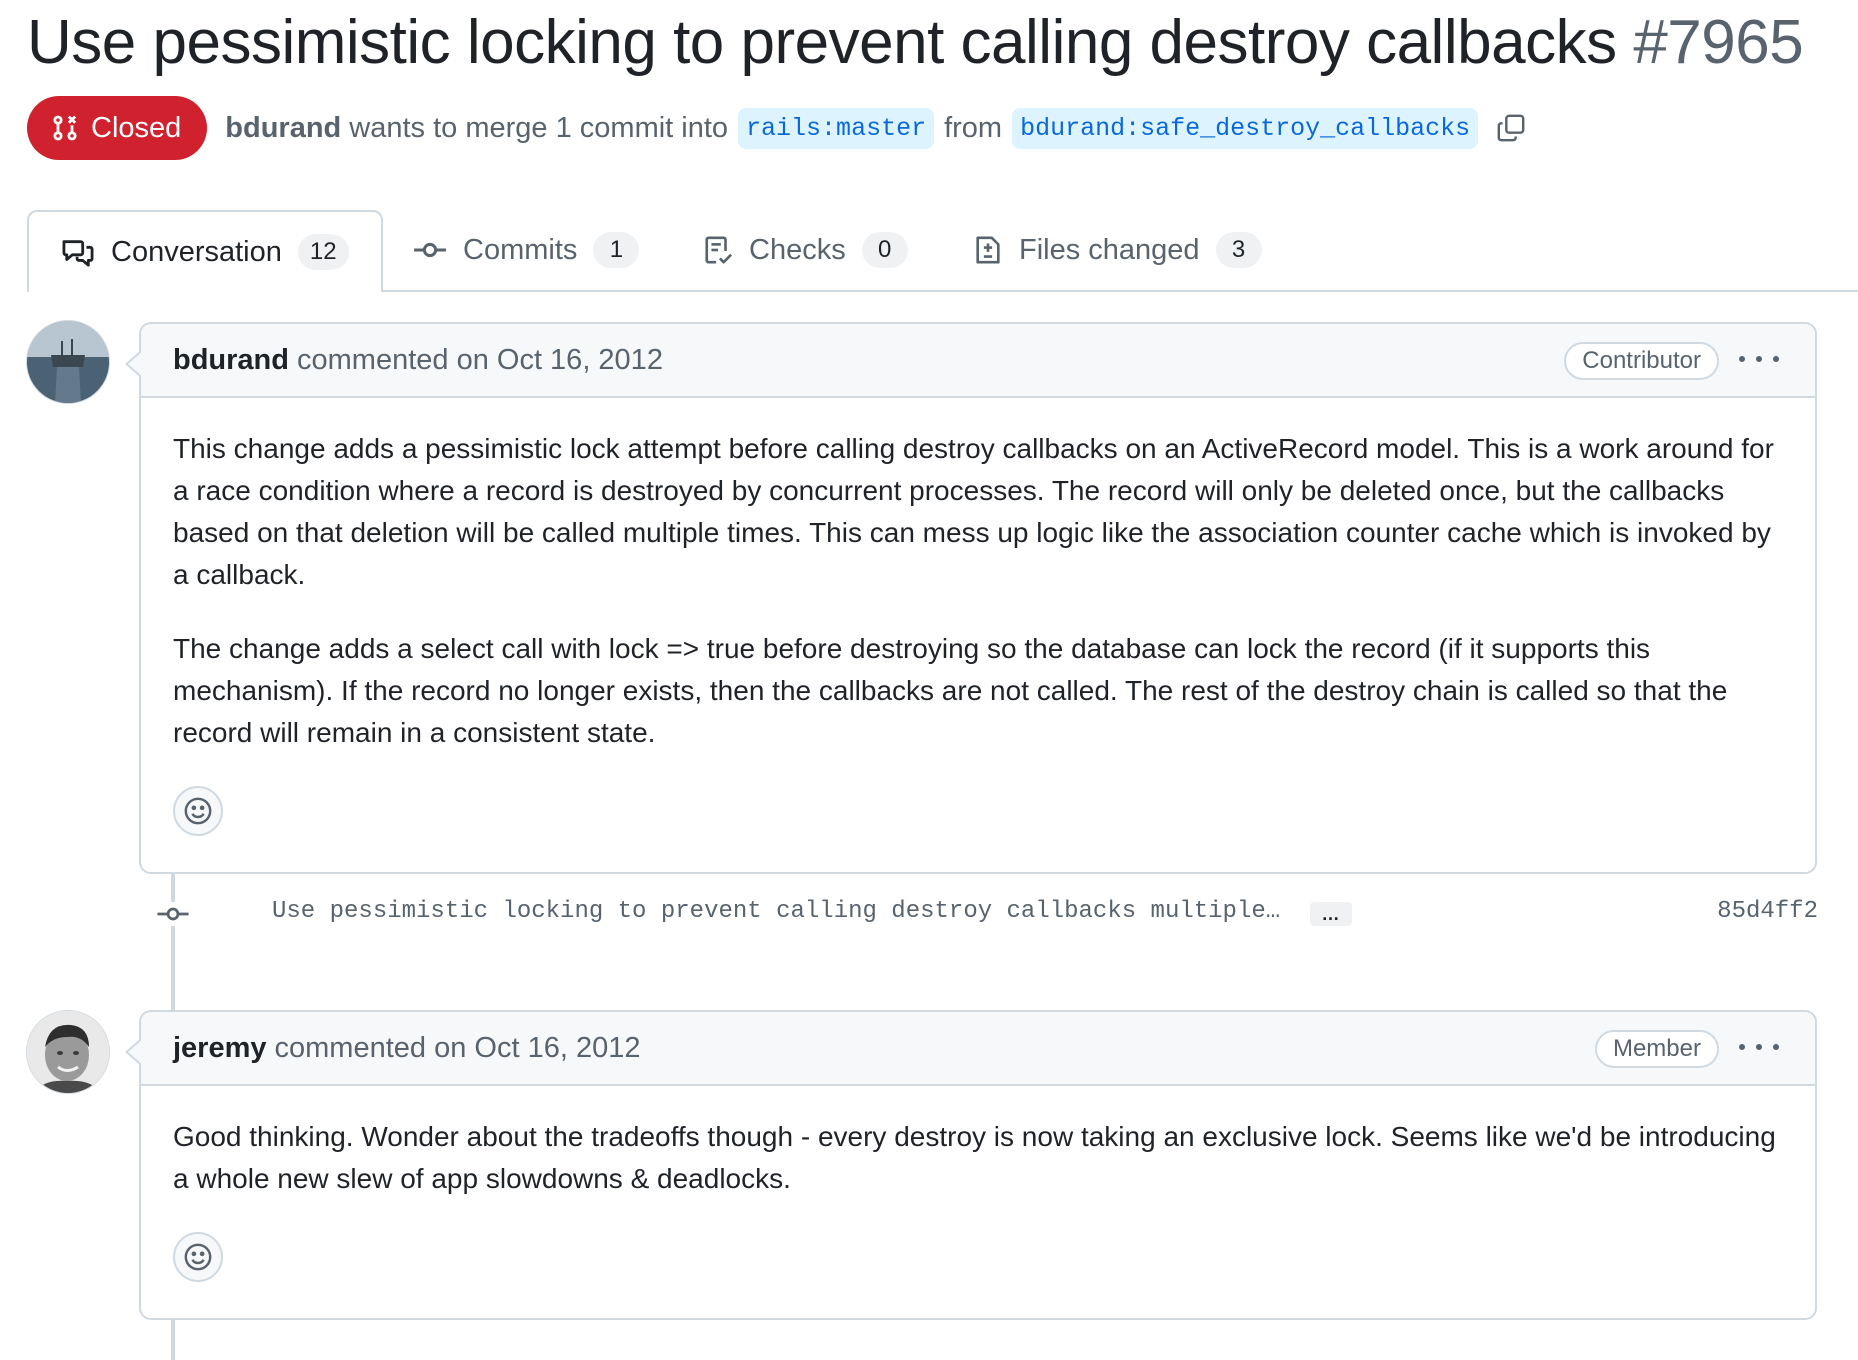 The image size is (1858, 1360). I want to click on tab-label: Conversation, so click(196, 251).